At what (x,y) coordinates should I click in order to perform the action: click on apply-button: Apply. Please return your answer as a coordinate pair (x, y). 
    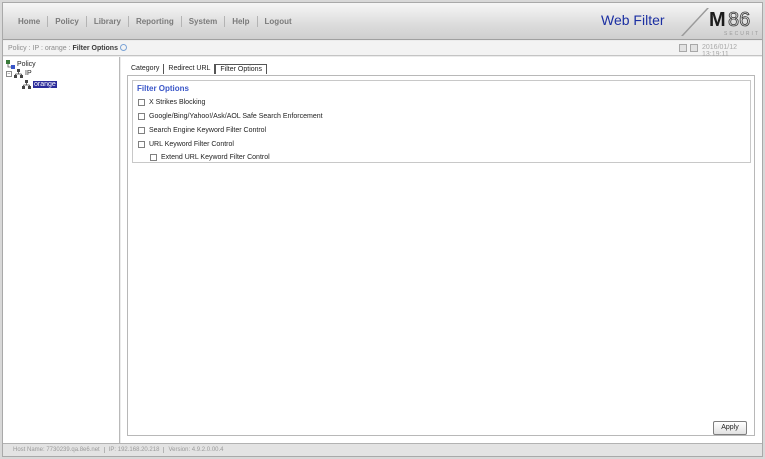
    Looking at the image, I should click on (730, 428).